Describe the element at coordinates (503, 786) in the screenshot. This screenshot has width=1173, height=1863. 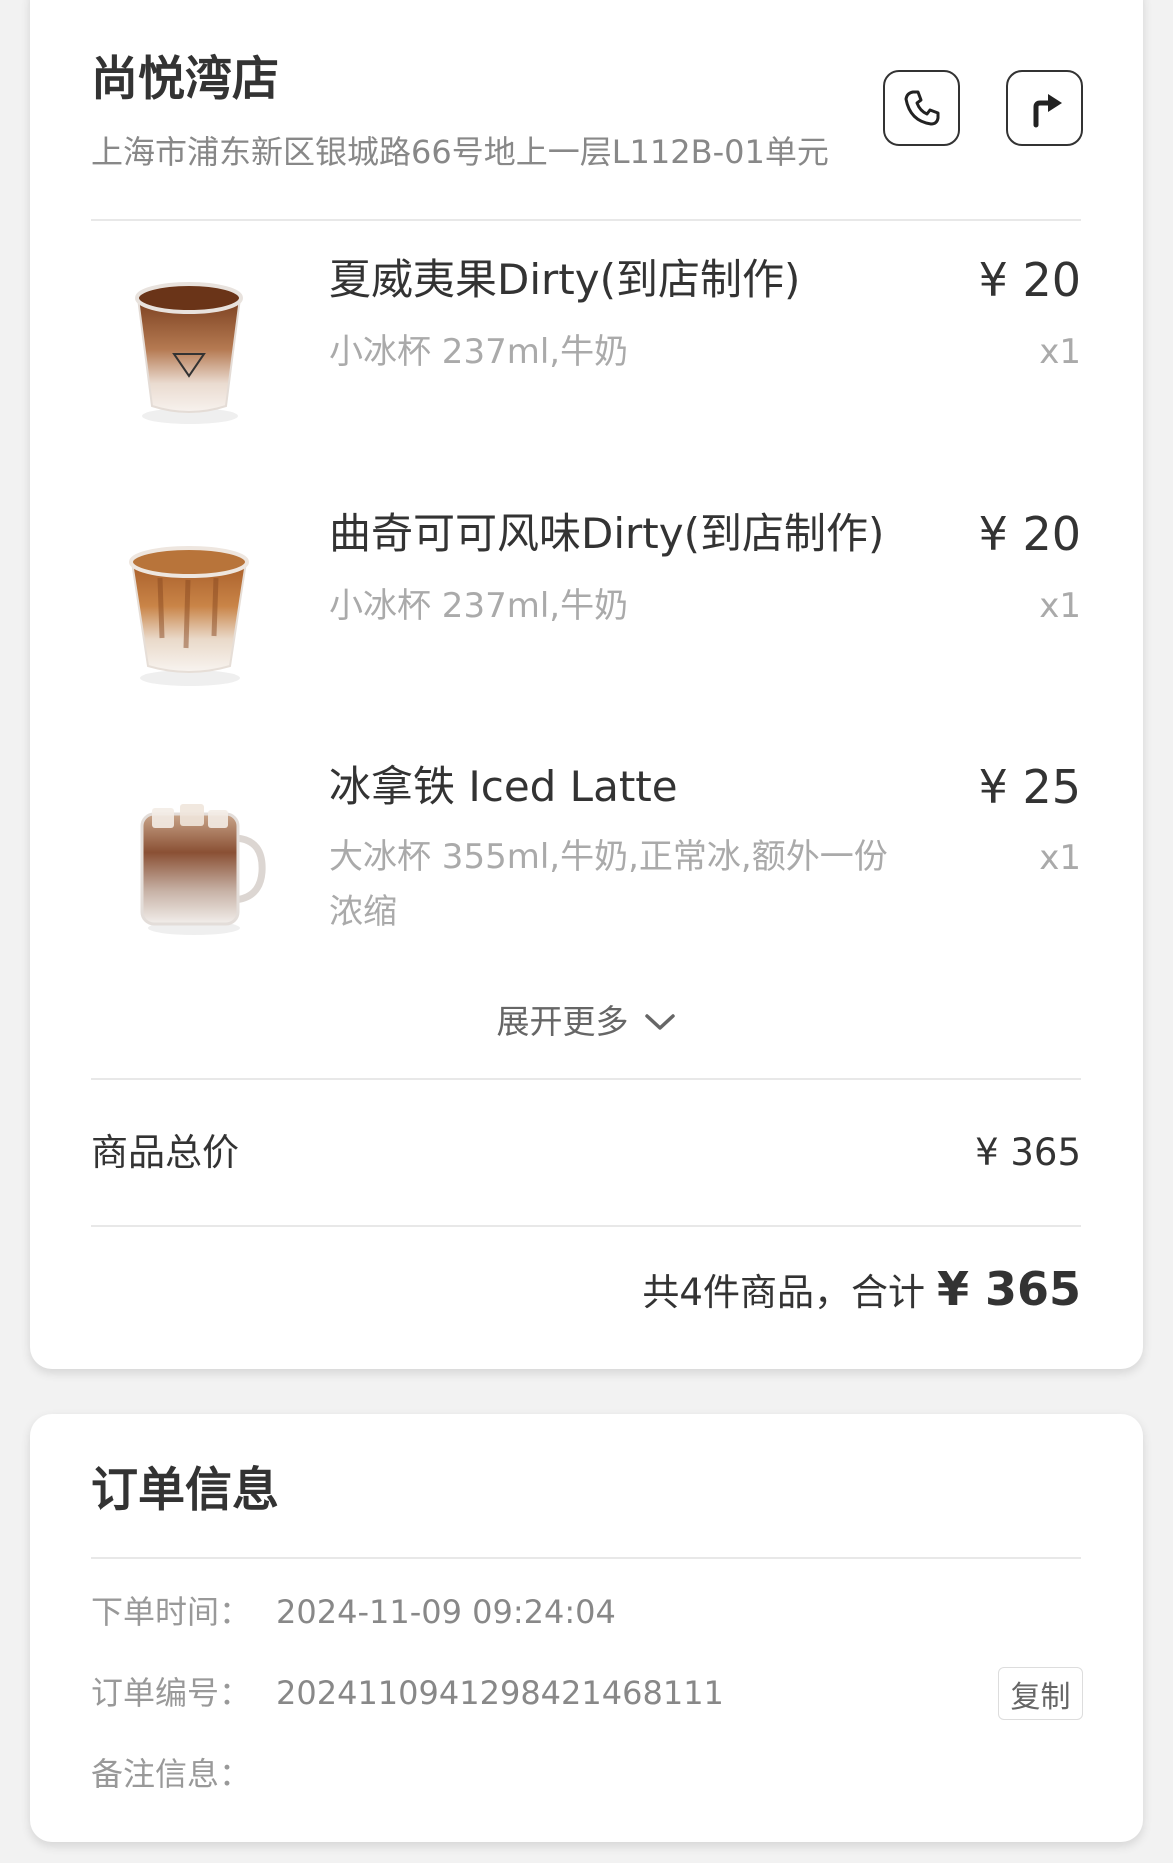
I see `item-title: 冰拿铁 Iced Latte` at that location.